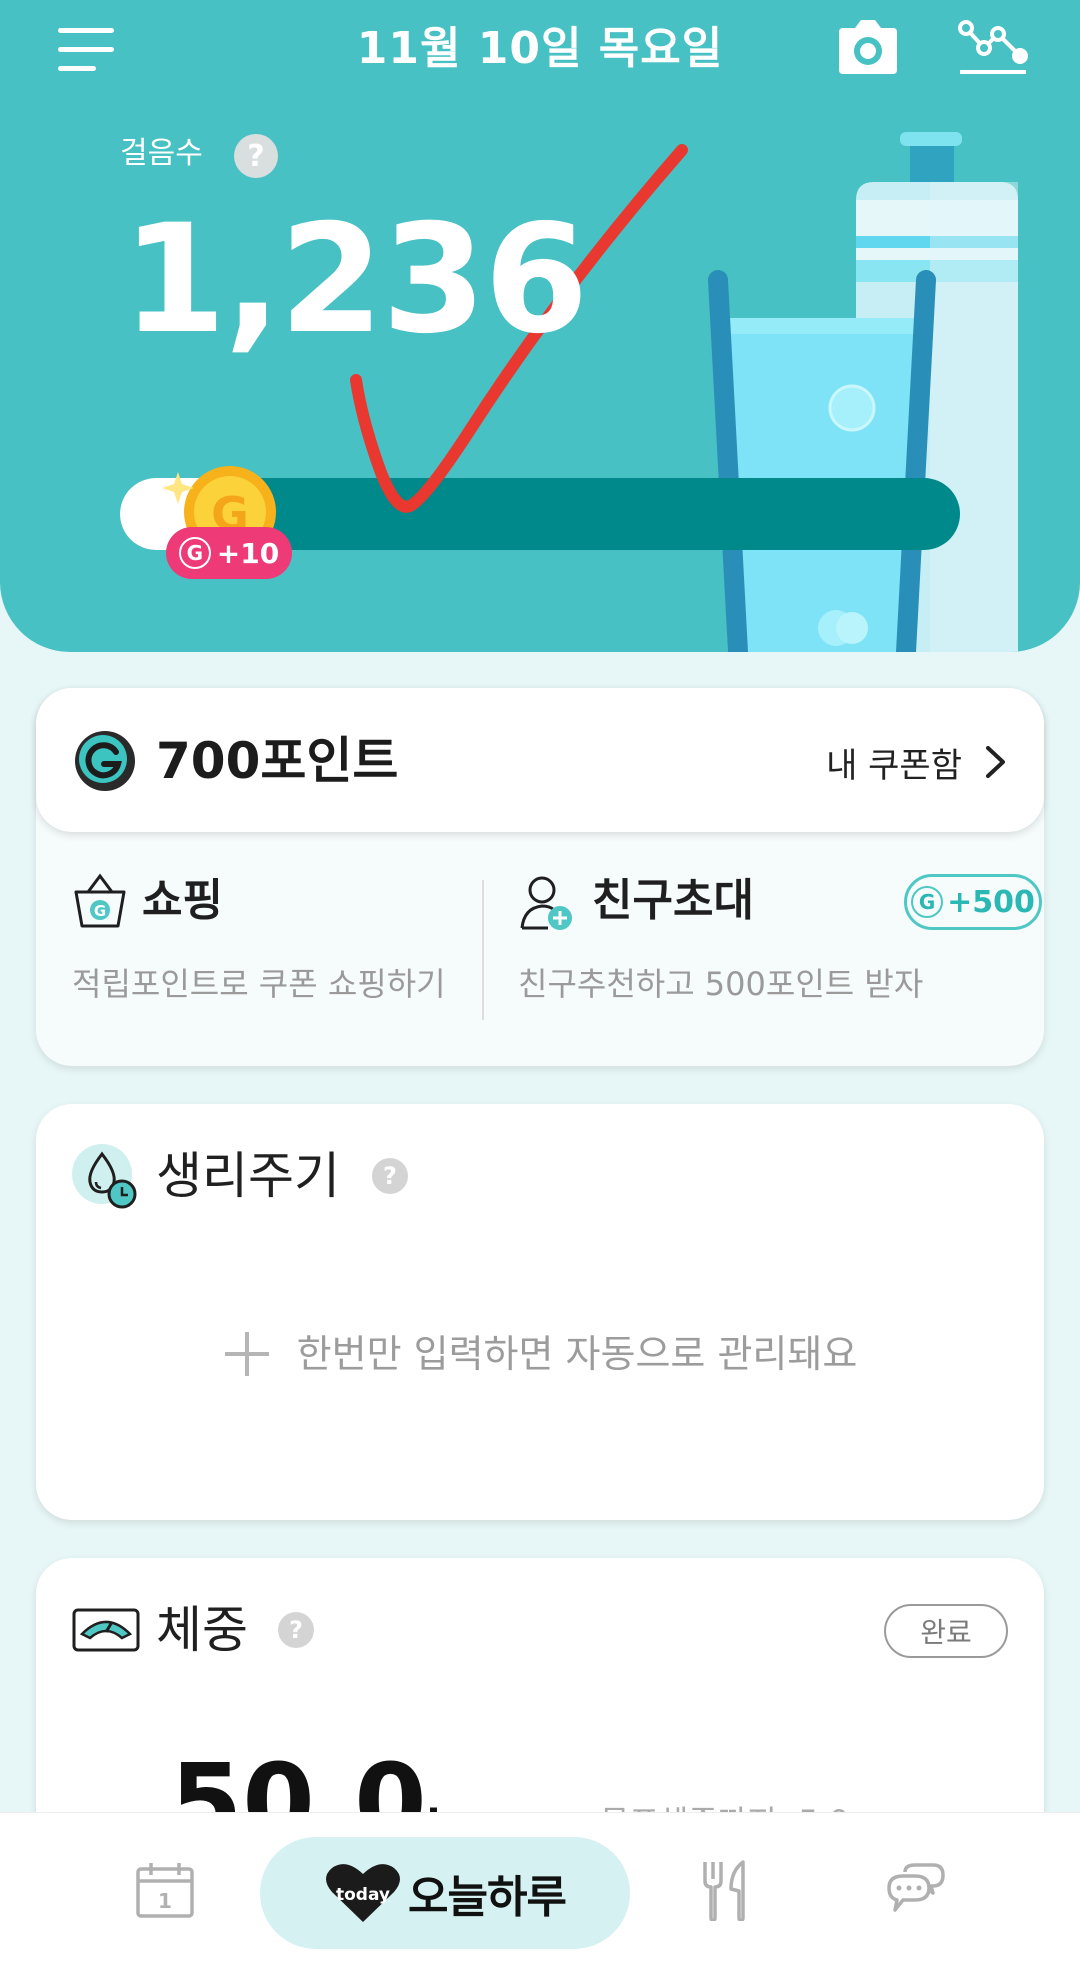  Describe the element at coordinates (259, 984) in the screenshot. I see `shopping-description: 적립포인트로 쿠폰 쇼핑하기` at that location.